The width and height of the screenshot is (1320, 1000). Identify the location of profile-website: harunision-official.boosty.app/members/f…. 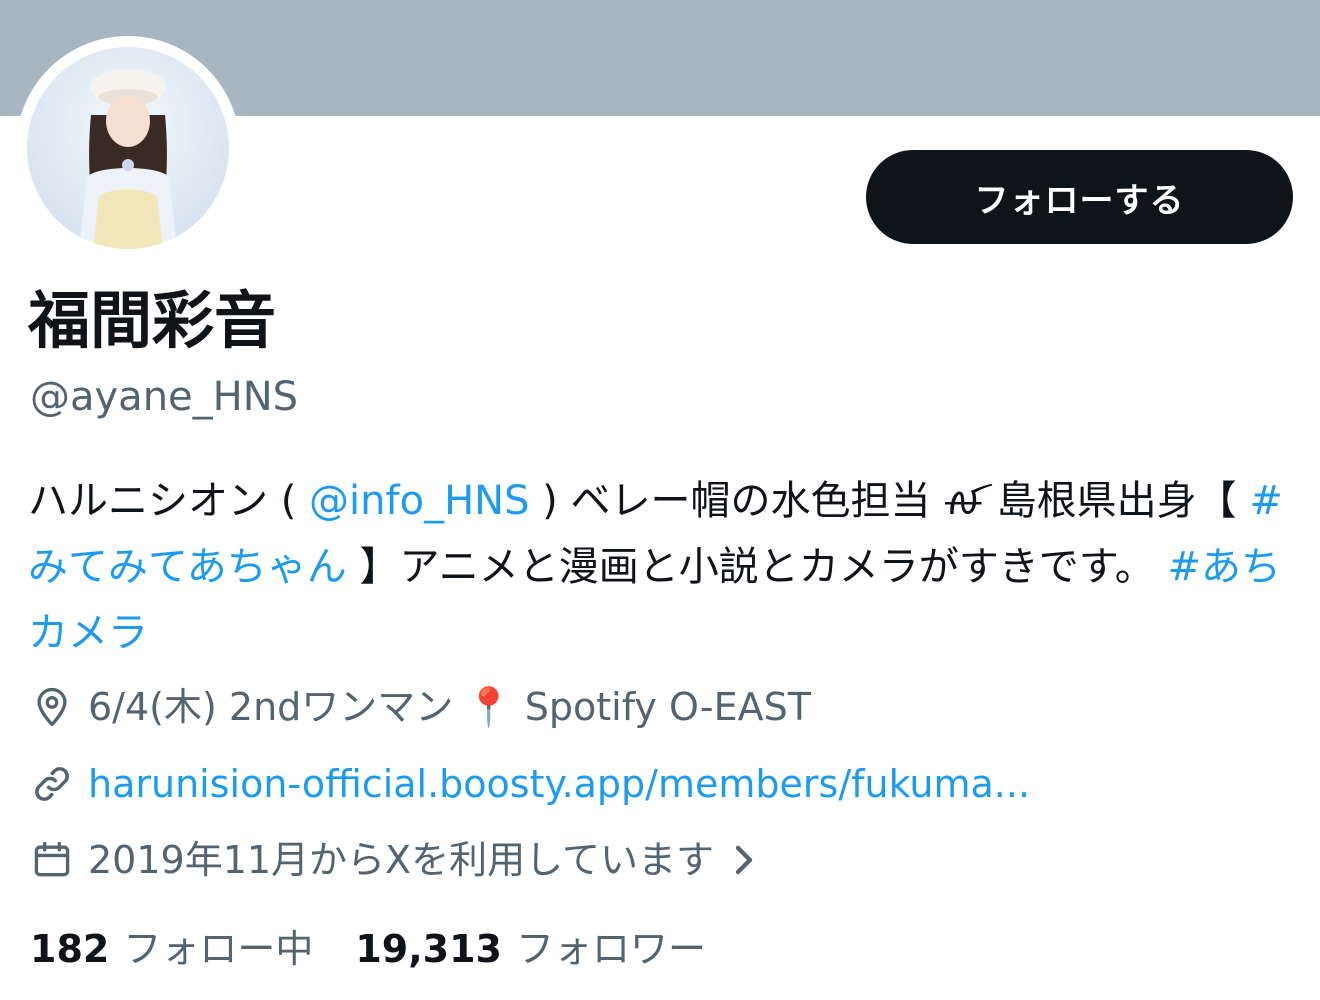
(530, 784).